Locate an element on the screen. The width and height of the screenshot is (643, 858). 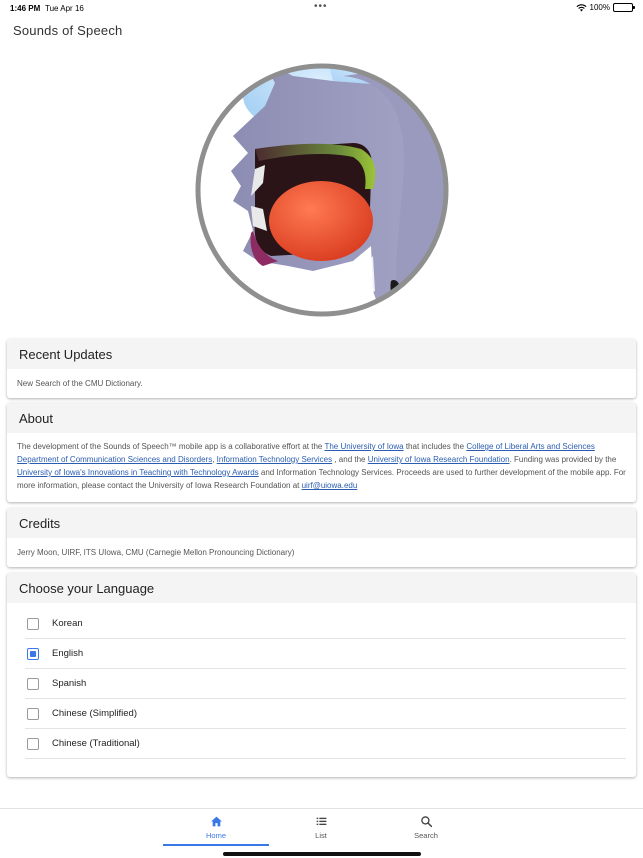
tab-search: Search is located at coordinates (426, 833).